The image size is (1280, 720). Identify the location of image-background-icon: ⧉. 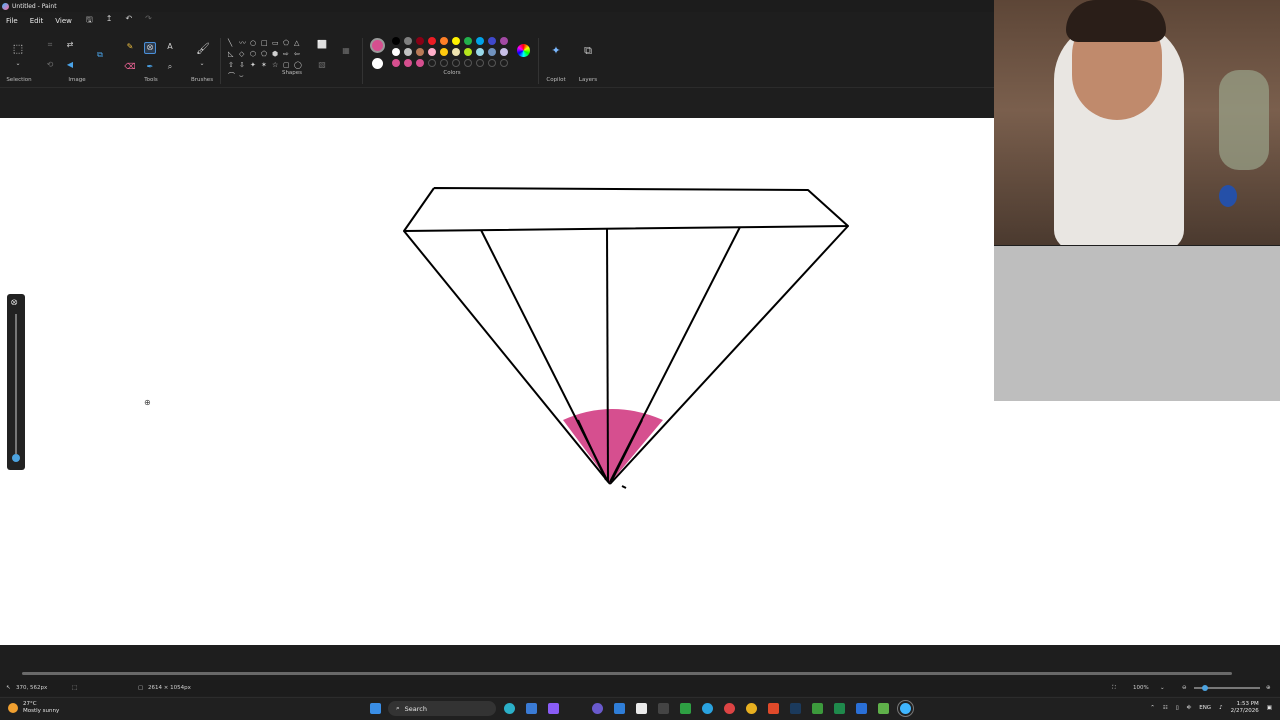
(100, 55).